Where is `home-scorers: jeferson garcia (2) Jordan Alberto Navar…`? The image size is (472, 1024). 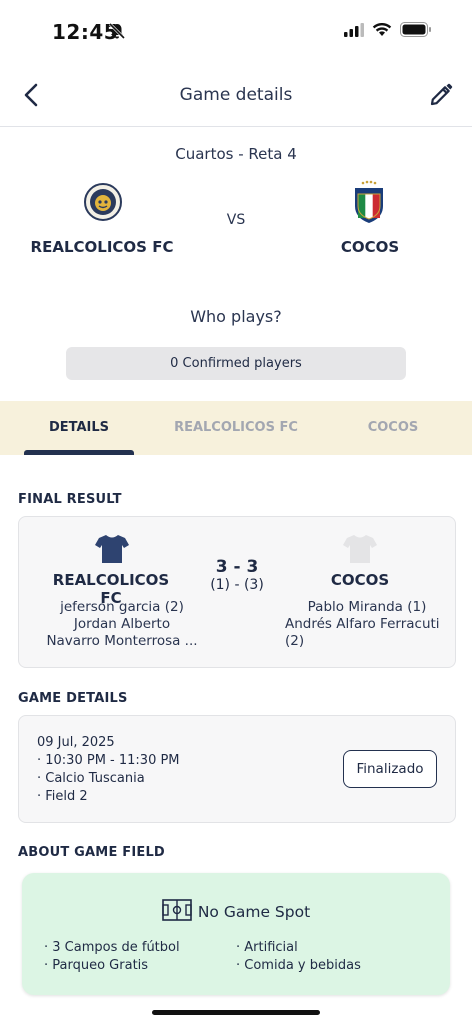
home-scorers: jeferson garcia (2) Jordan Alberto Navar… is located at coordinates (122, 624).